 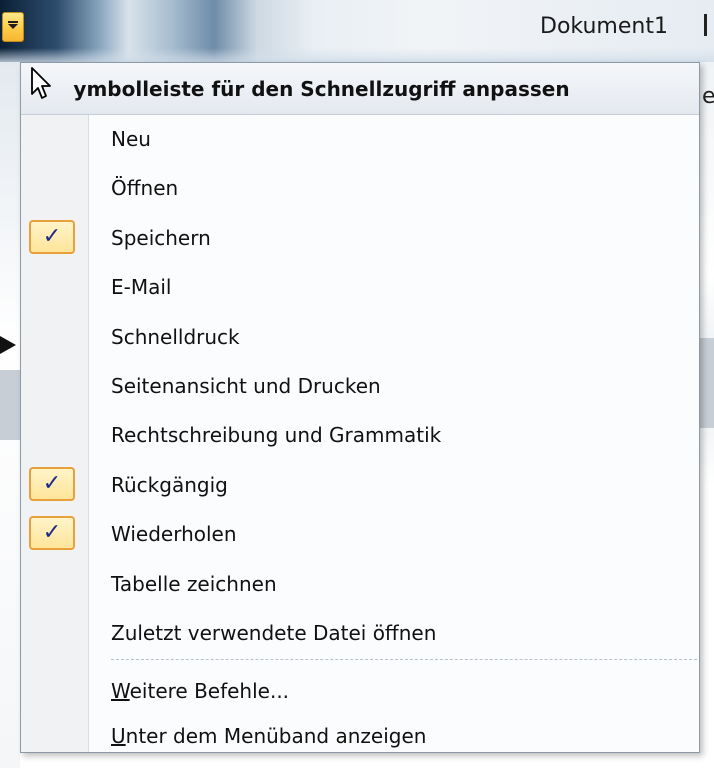 What do you see at coordinates (705, 25) in the screenshot?
I see `title-separator` at bounding box center [705, 25].